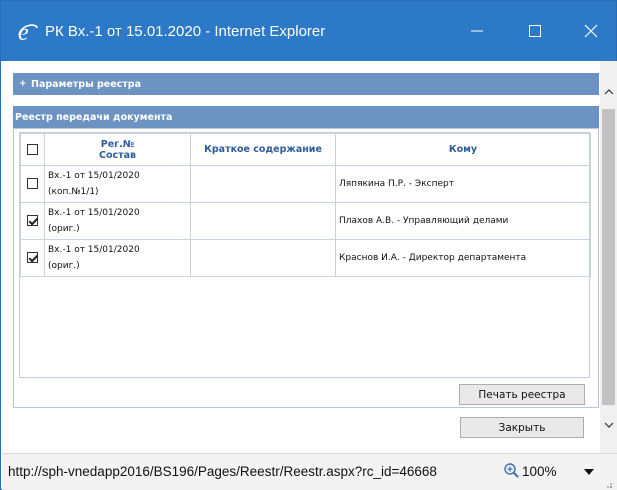 This screenshot has height=490, width=617. Describe the element at coordinates (263, 149) in the screenshot. I see `column-header-summary: Краткое содержание` at that location.